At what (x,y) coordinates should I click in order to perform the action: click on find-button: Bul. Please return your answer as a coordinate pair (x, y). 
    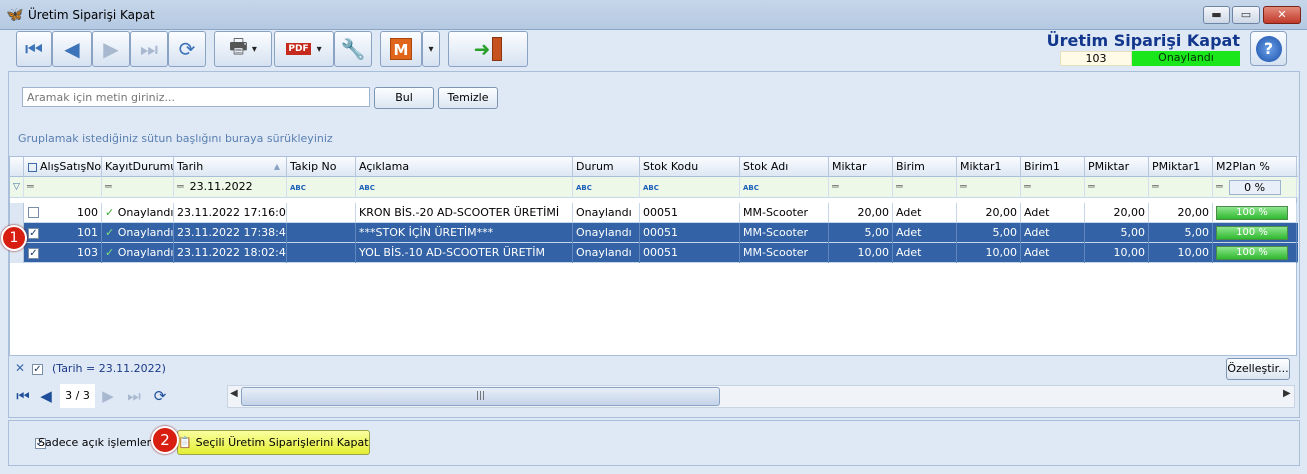
    Looking at the image, I should click on (404, 98).